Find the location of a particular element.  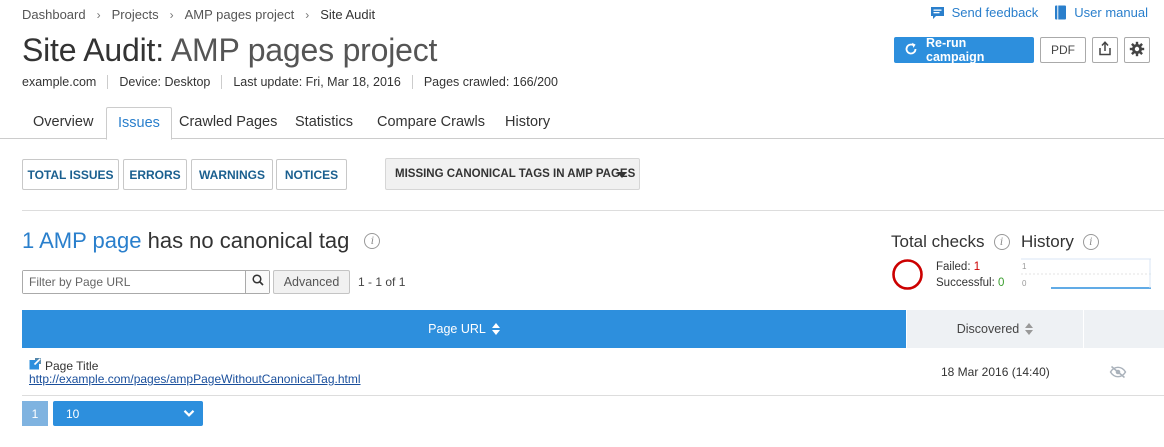

hide-issue-button is located at coordinates (1118, 374).